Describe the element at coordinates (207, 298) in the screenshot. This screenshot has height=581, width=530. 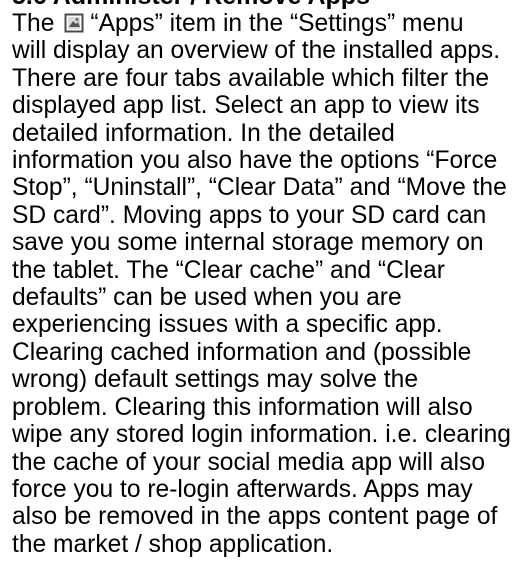
I see `body-line: defaults” can be used when you are` at that location.